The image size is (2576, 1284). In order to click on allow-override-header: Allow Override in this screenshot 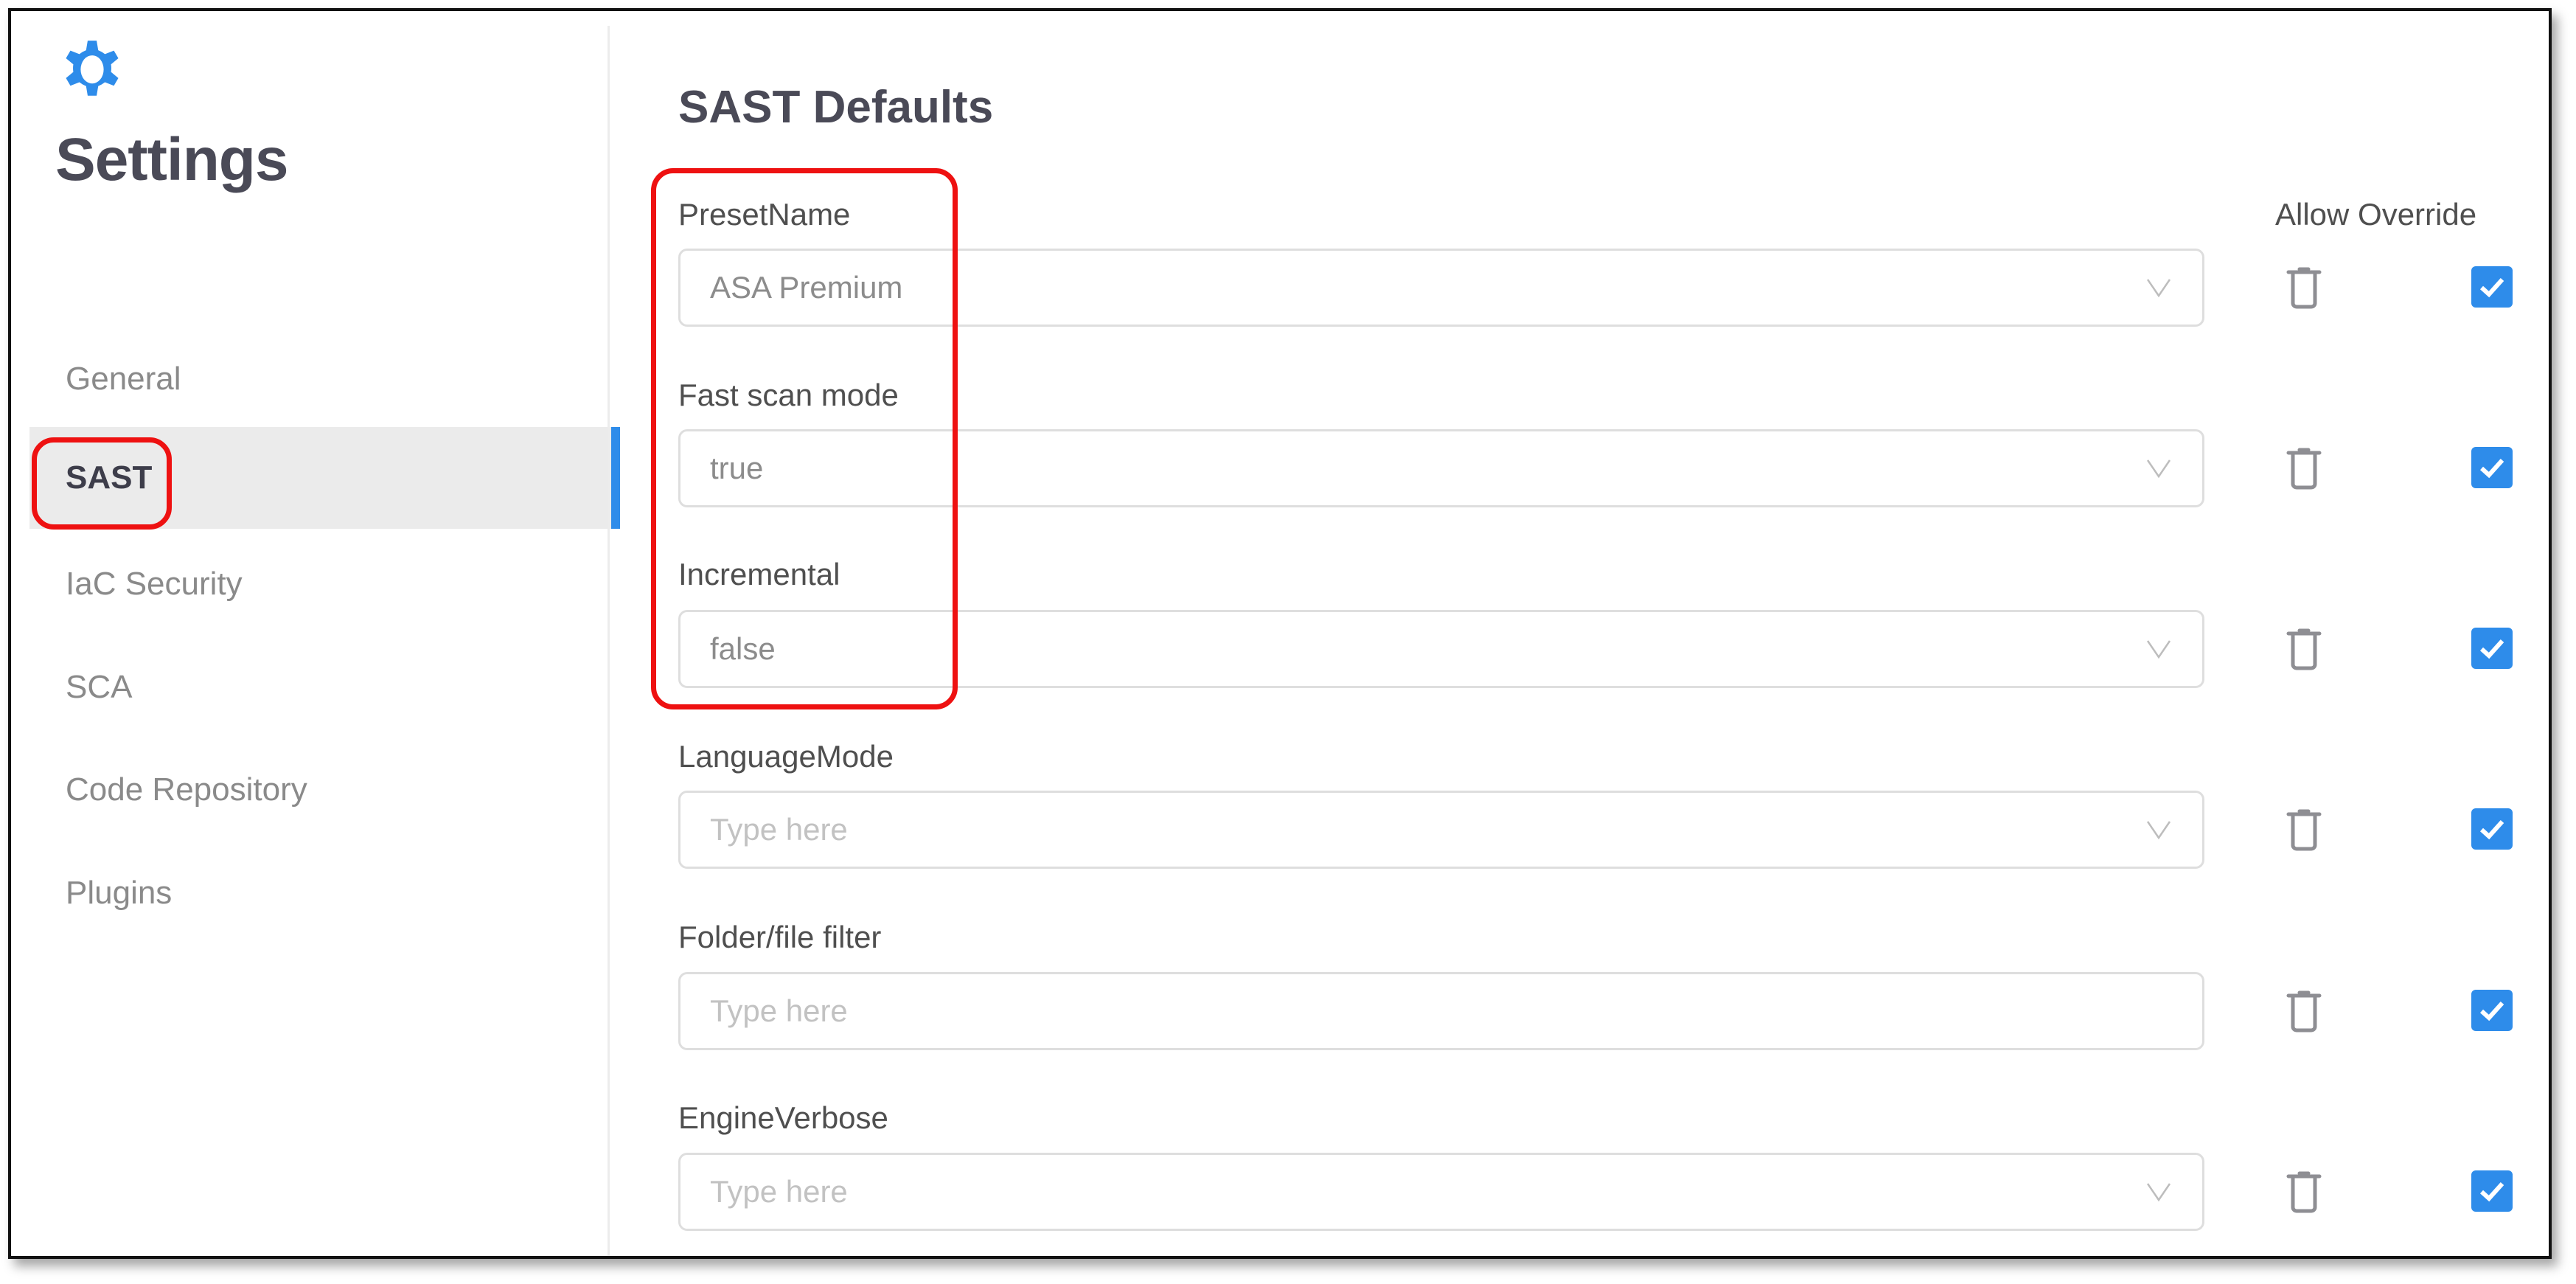, I will do `click(2376, 214)`.